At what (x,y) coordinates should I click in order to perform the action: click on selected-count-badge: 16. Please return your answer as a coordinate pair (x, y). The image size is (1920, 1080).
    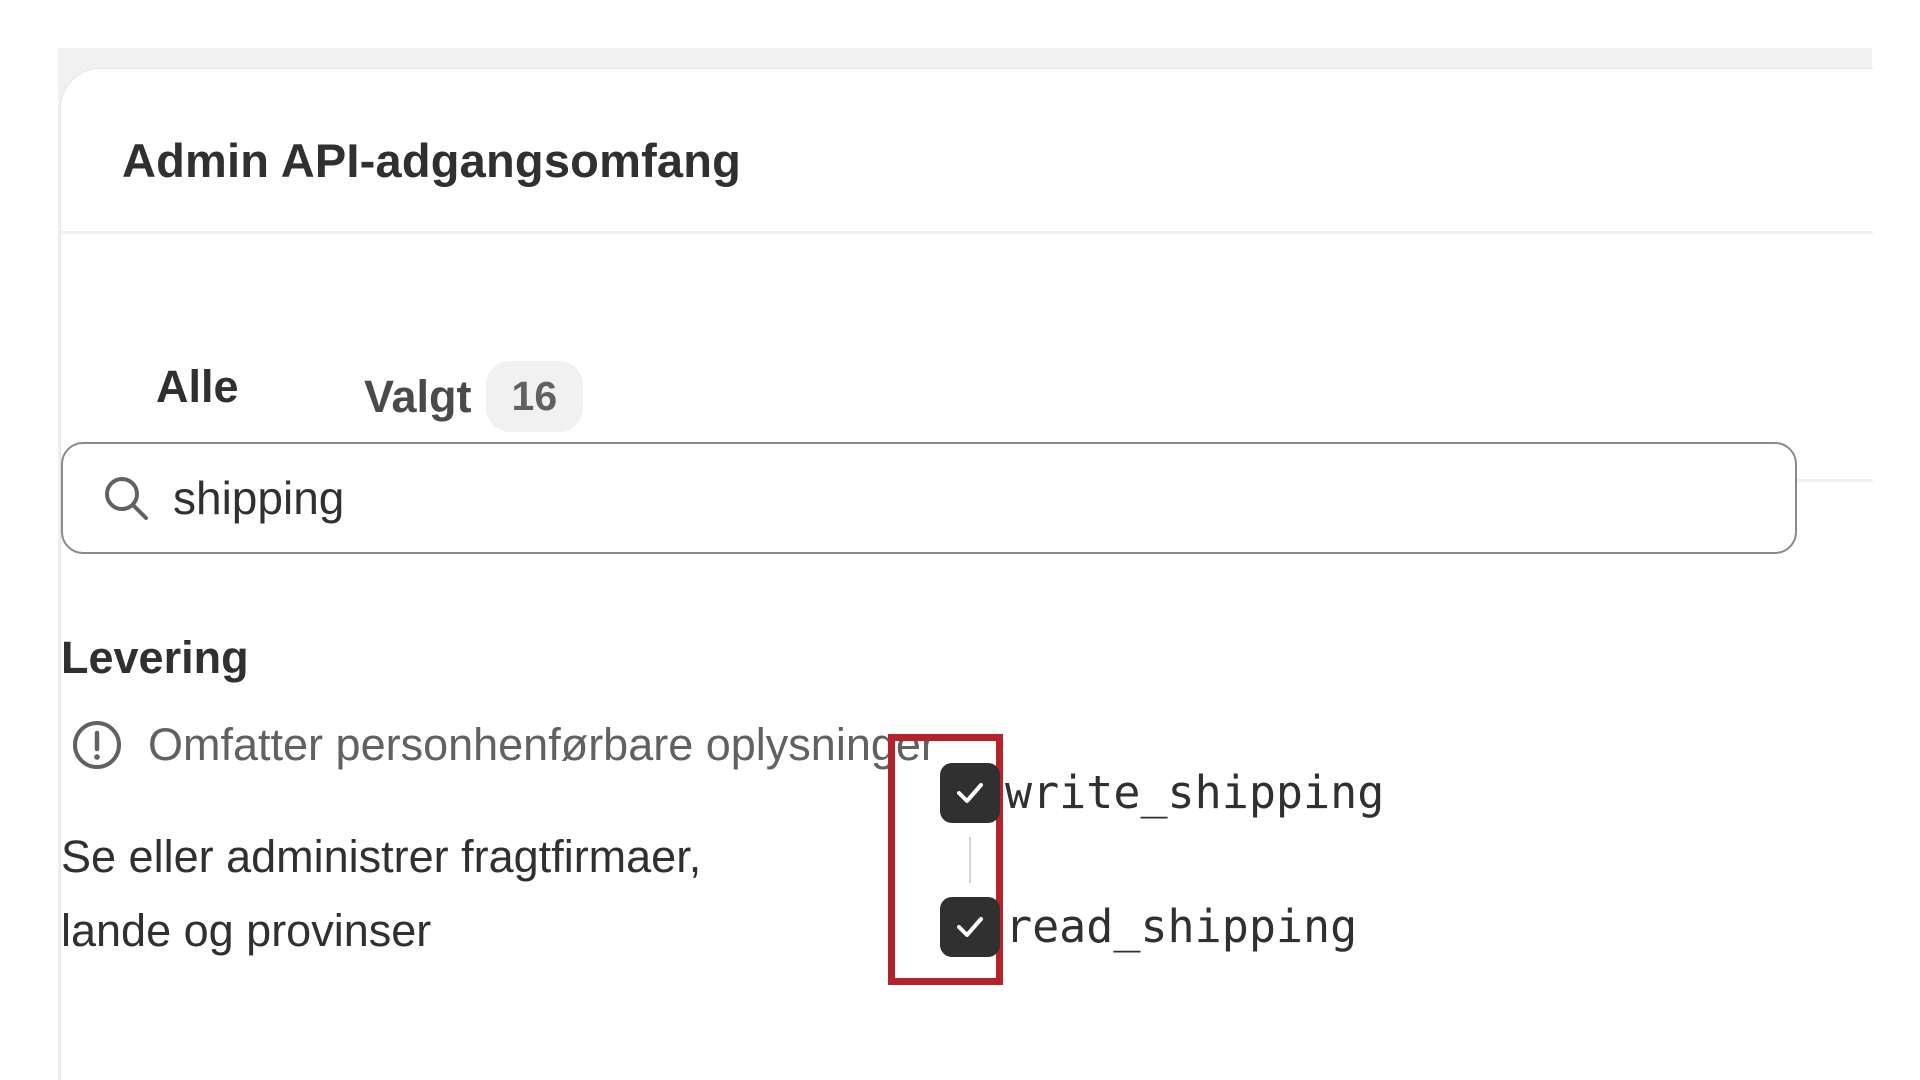
    Looking at the image, I should click on (534, 396).